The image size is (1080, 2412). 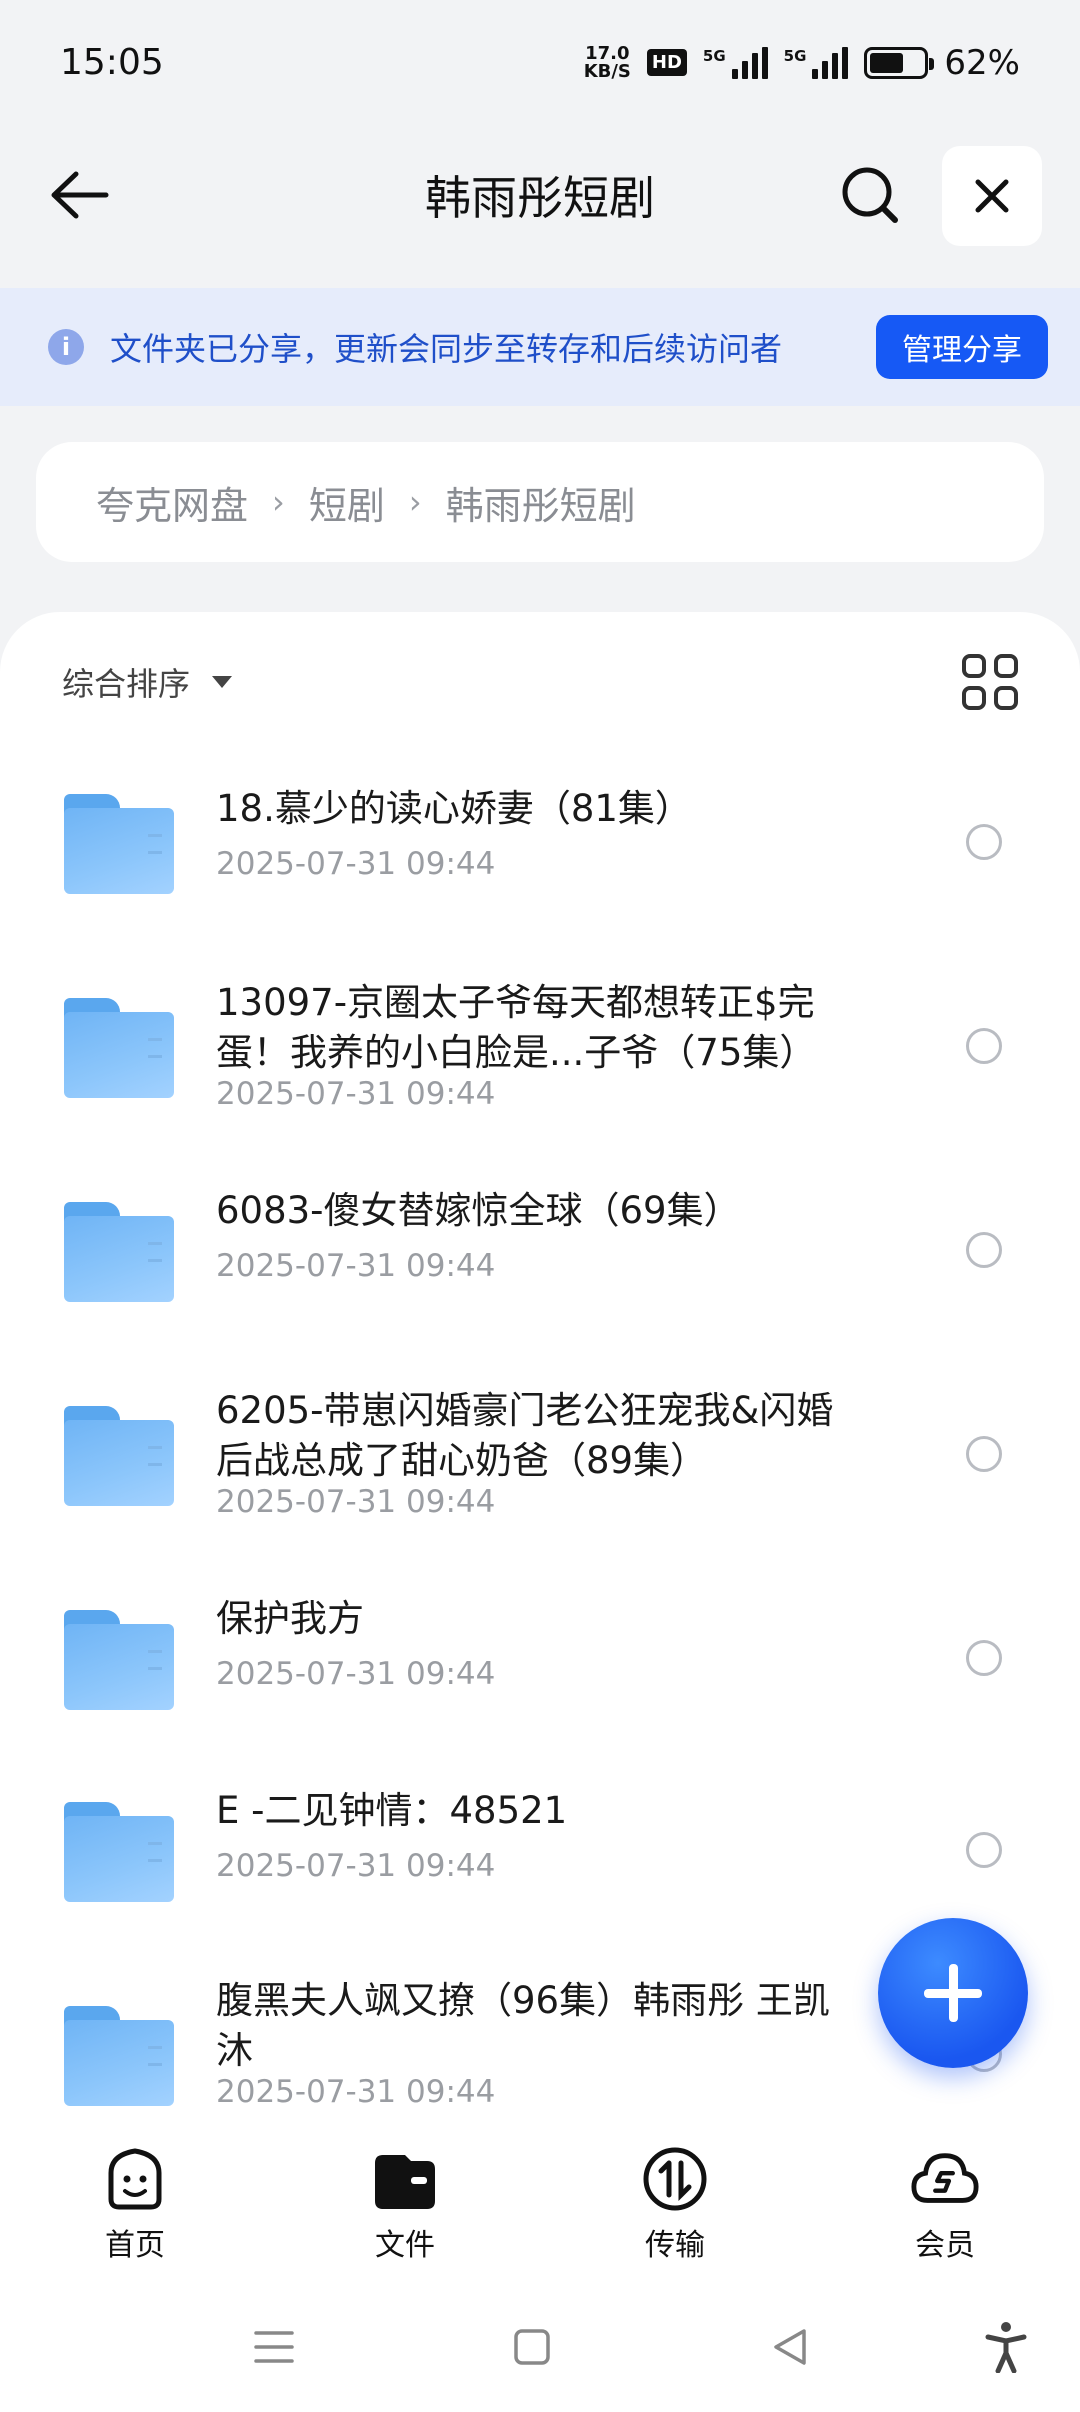 I want to click on file-name: 腹黑夫人飒又撩（96集）韩雨彤 王凯沐, so click(x=523, y=2025).